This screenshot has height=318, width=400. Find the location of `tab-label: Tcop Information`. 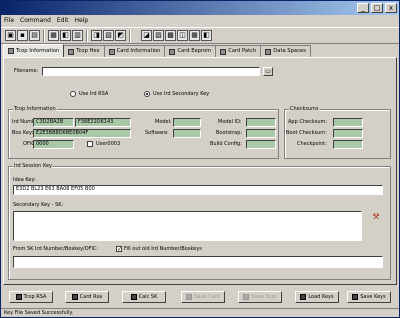

tab-label: Tcop Information is located at coordinates (38, 50).